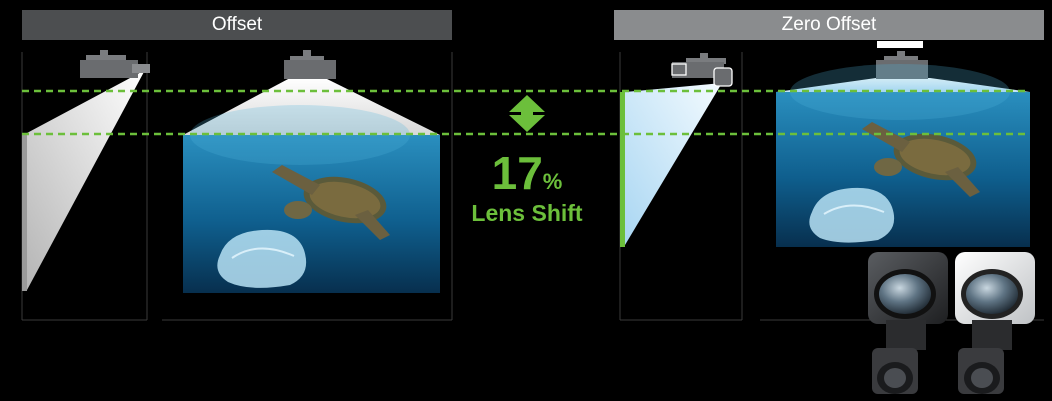  What do you see at coordinates (517, 173) in the screenshot?
I see `lens-shift-number: 17` at bounding box center [517, 173].